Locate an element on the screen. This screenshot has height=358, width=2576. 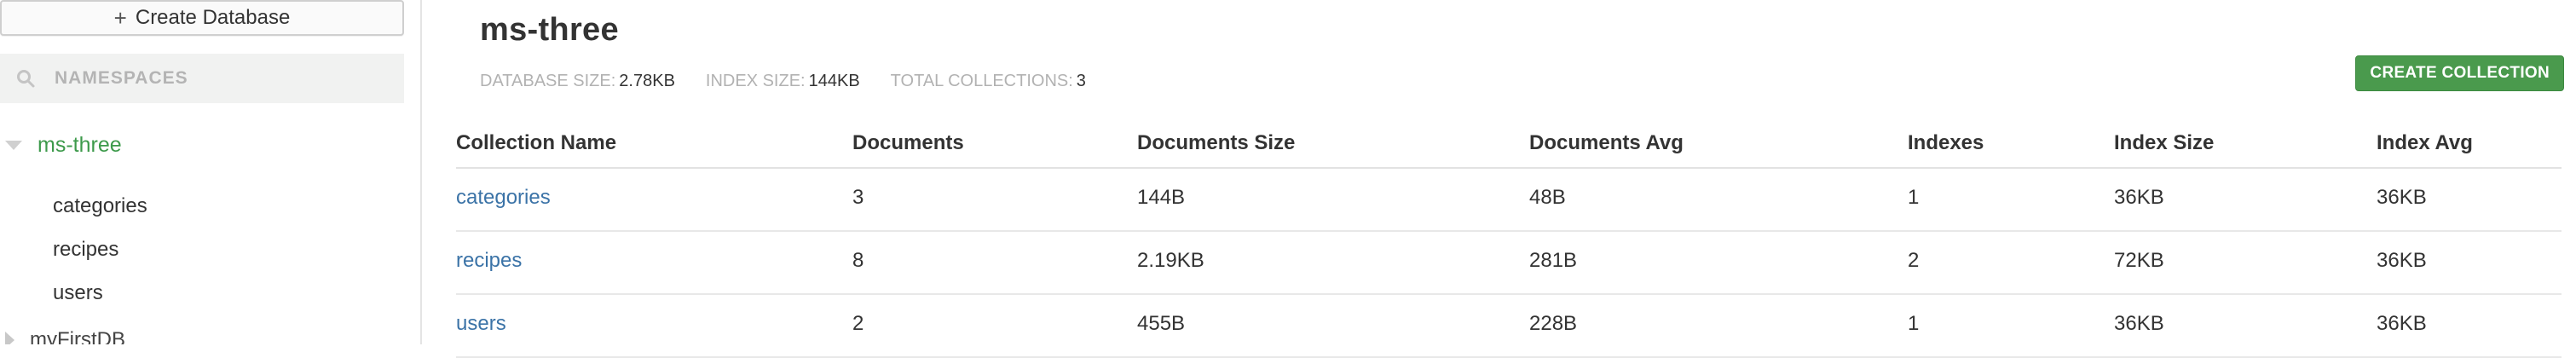
stat-label: TOTAL COLLECTIONS: is located at coordinates (981, 81).